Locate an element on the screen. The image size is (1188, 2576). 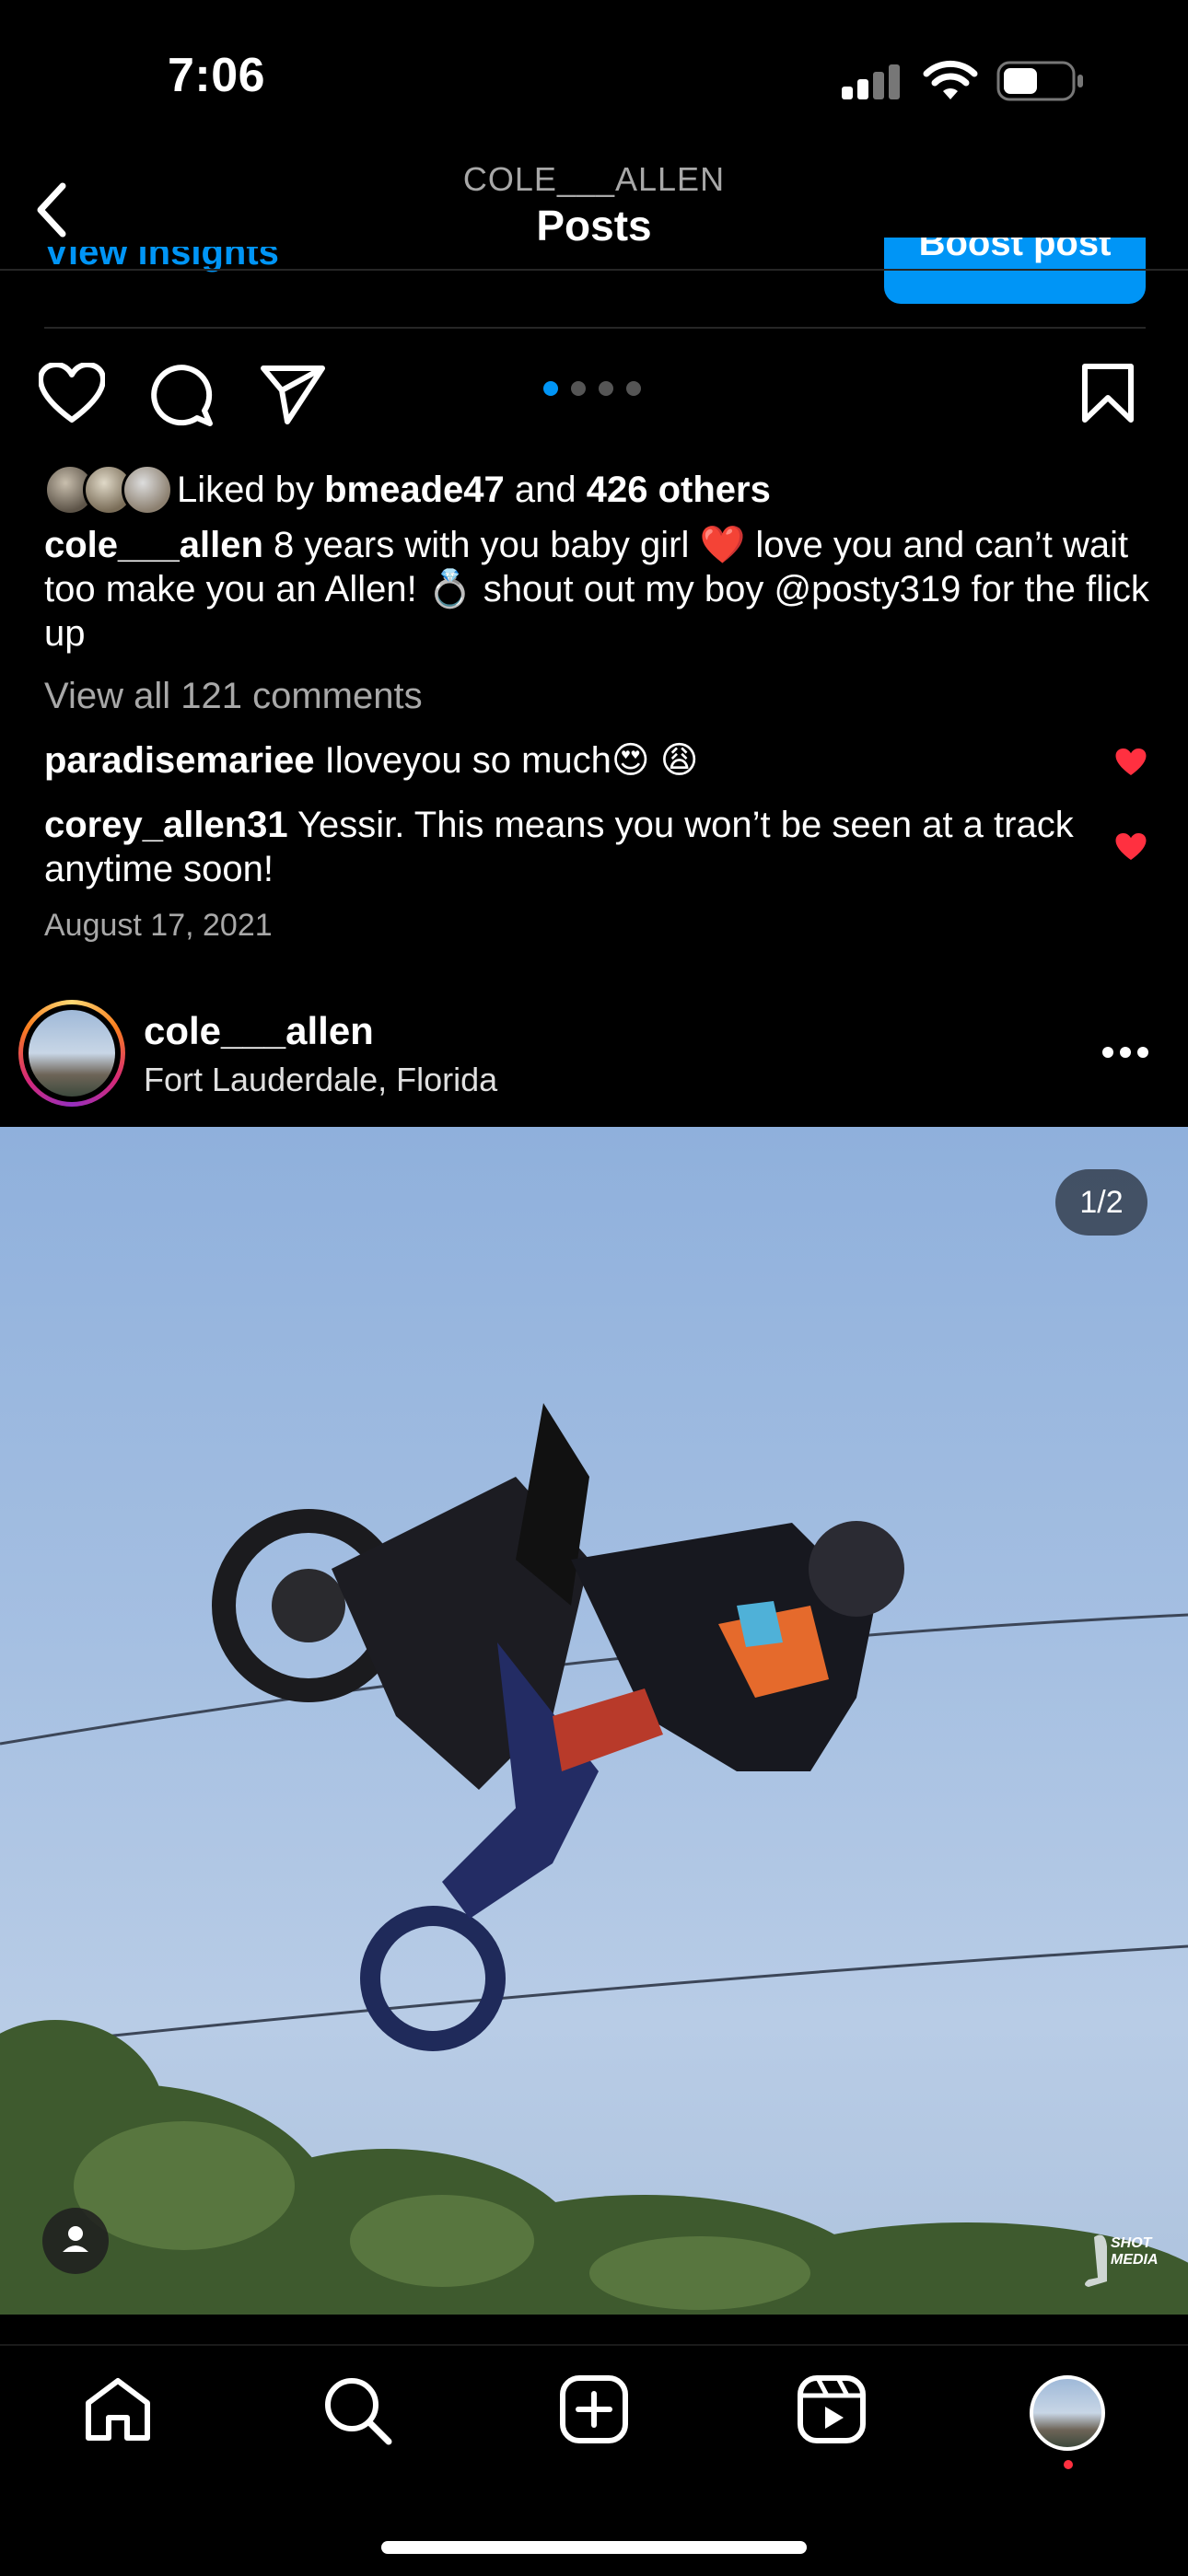
battery-icon is located at coordinates (1040, 83).